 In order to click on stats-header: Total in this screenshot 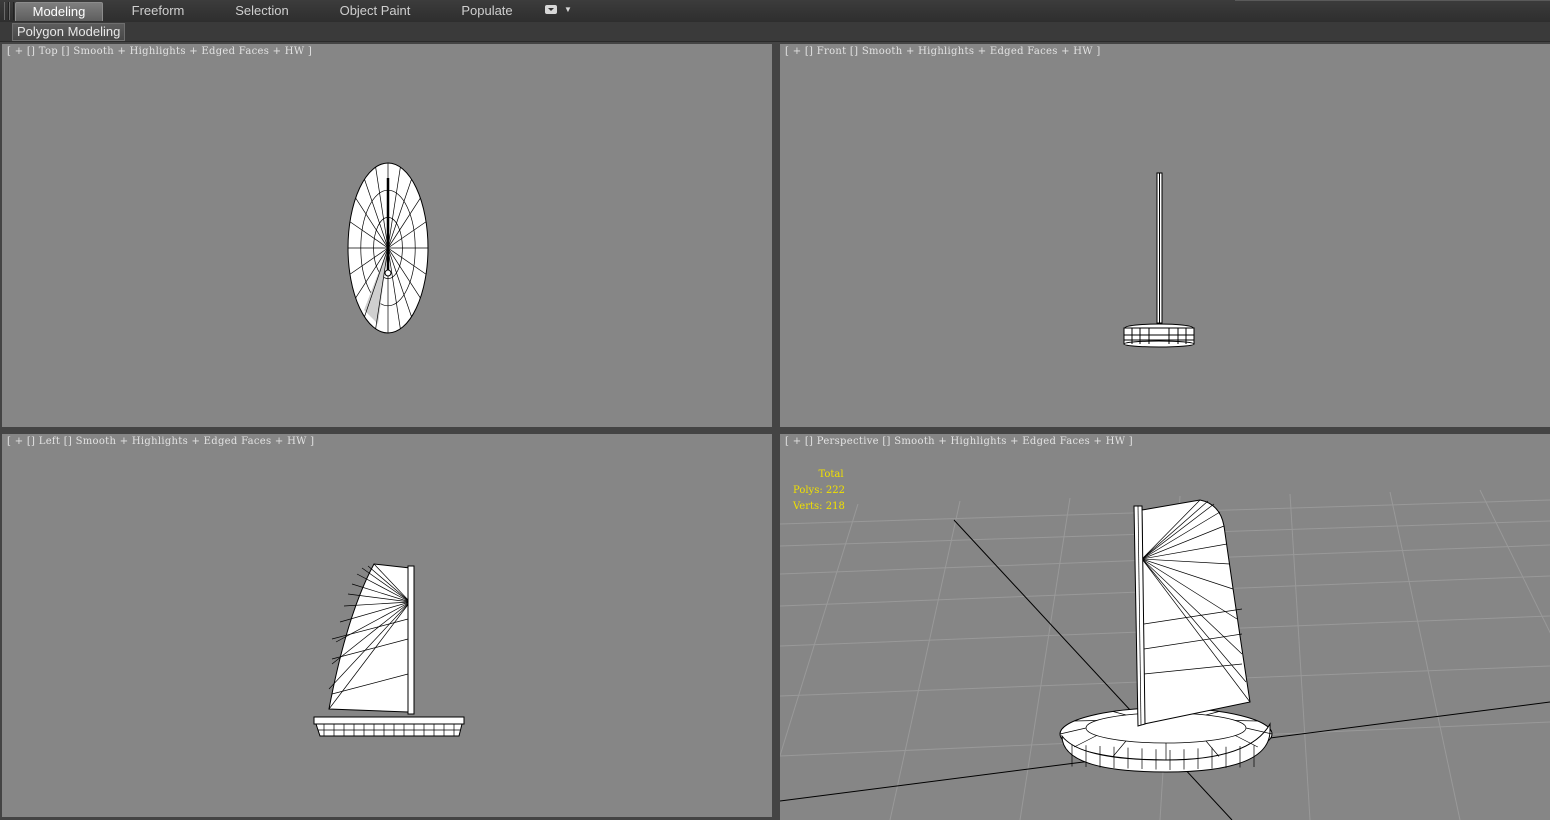, I will do `click(831, 474)`.